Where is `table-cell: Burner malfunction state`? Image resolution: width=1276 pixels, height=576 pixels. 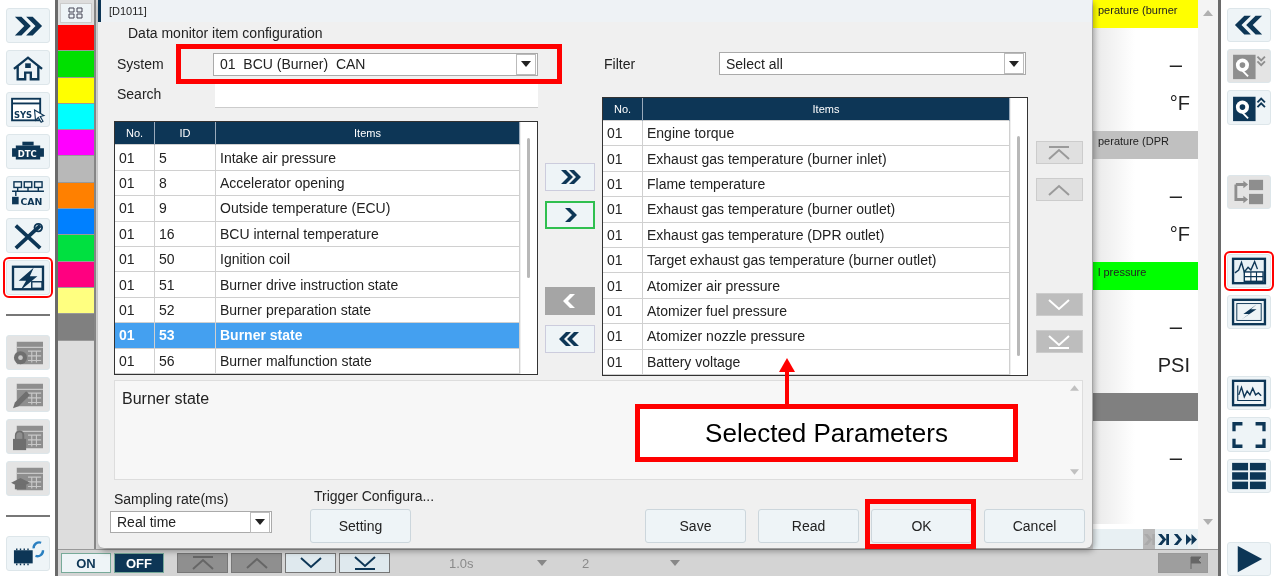
table-cell: Burner malfunction state is located at coordinates (367, 361).